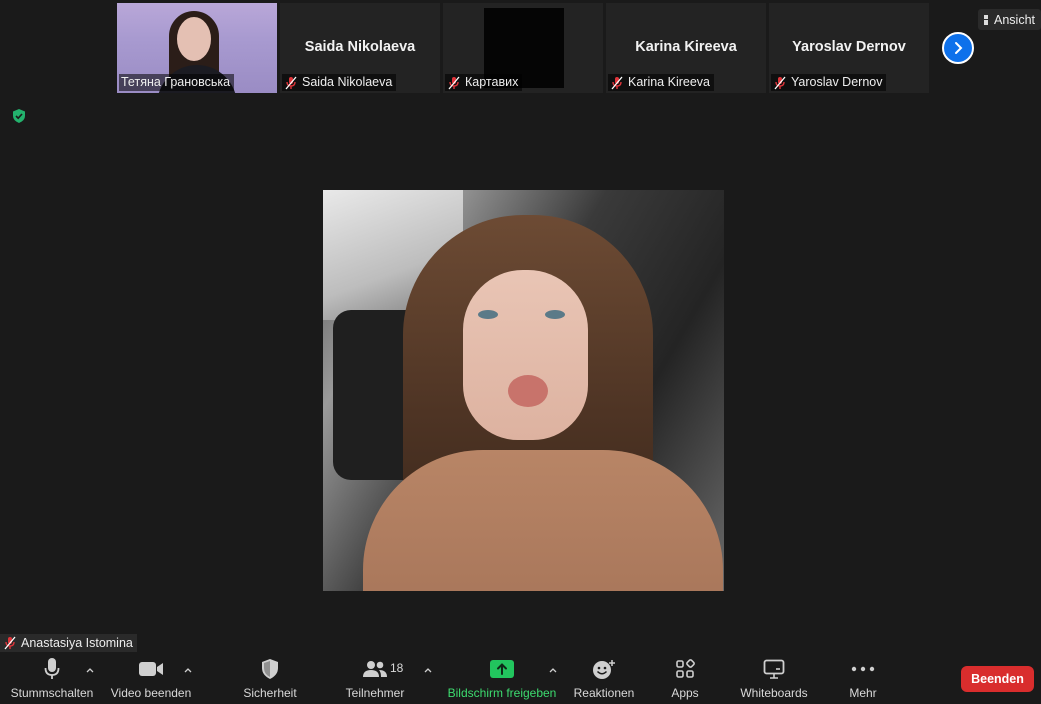 This screenshot has height=704, width=1041. What do you see at coordinates (375, 678) in the screenshot?
I see `participants-button: Teilnehmer` at bounding box center [375, 678].